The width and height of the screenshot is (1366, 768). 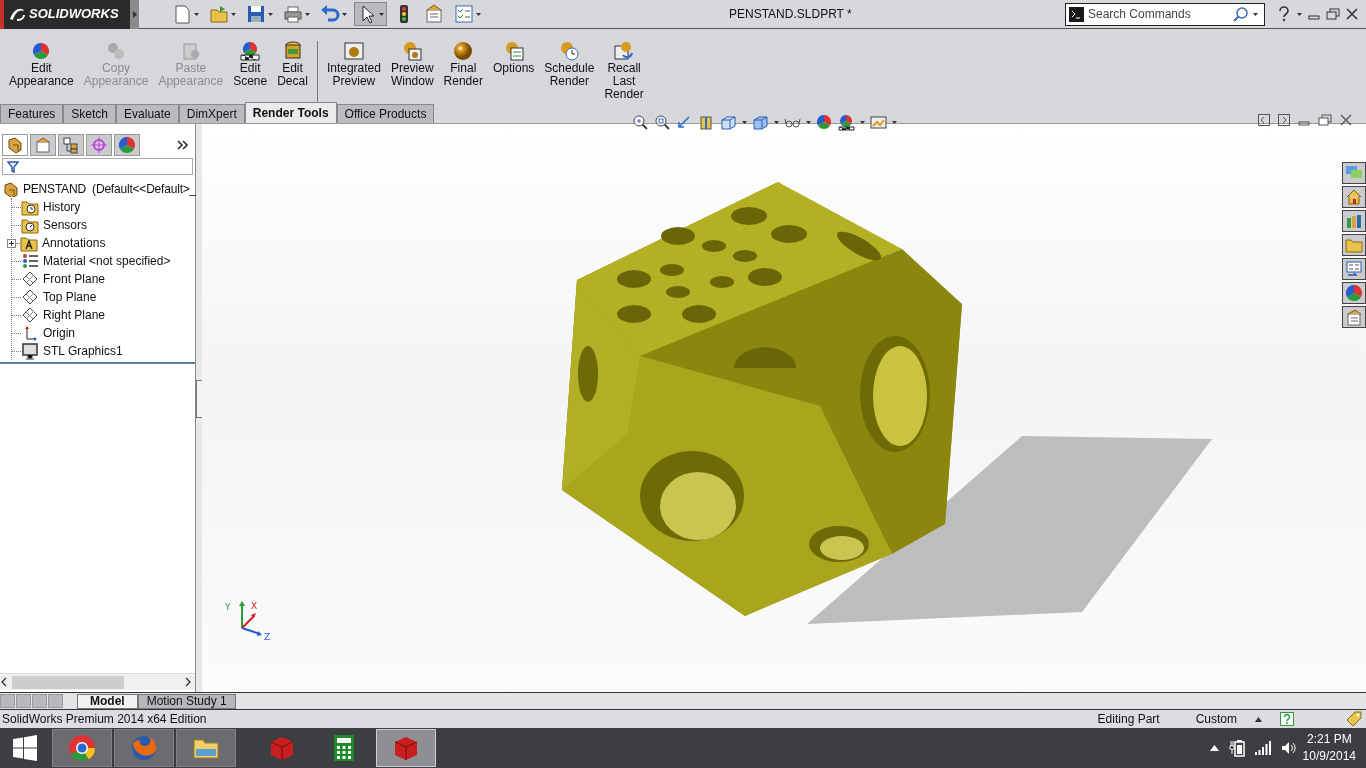 I want to click on library-tab, so click(x=1354, y=221).